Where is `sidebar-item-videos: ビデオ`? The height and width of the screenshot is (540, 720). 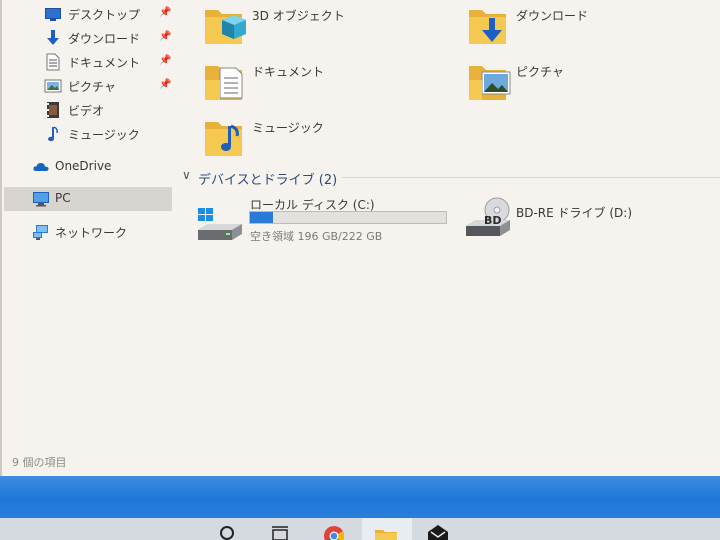 sidebar-item-videos: ビデオ is located at coordinates (88, 110).